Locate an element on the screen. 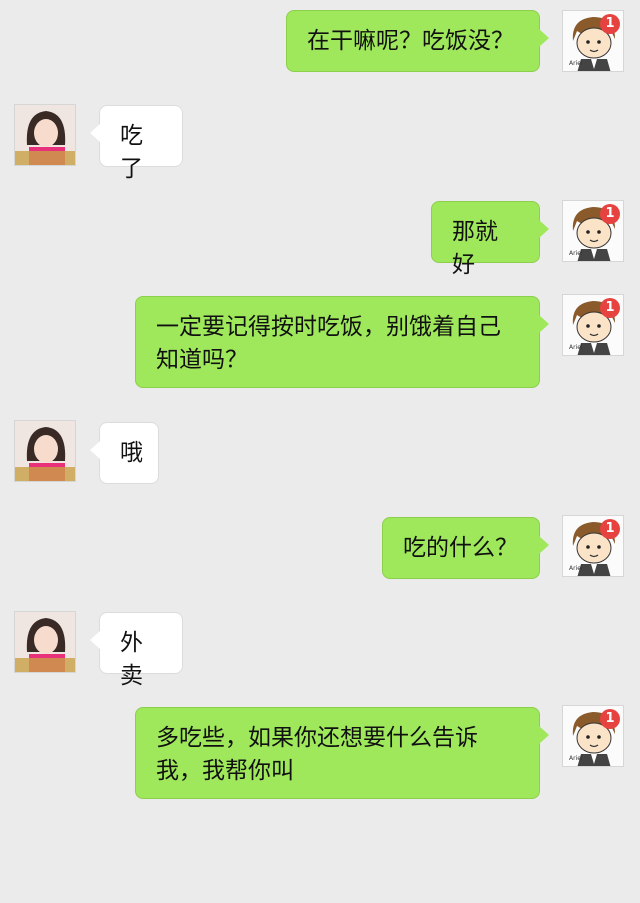 Image resolution: width=640 pixels, height=903 pixels. message-row: 外卖 is located at coordinates (320, 649).